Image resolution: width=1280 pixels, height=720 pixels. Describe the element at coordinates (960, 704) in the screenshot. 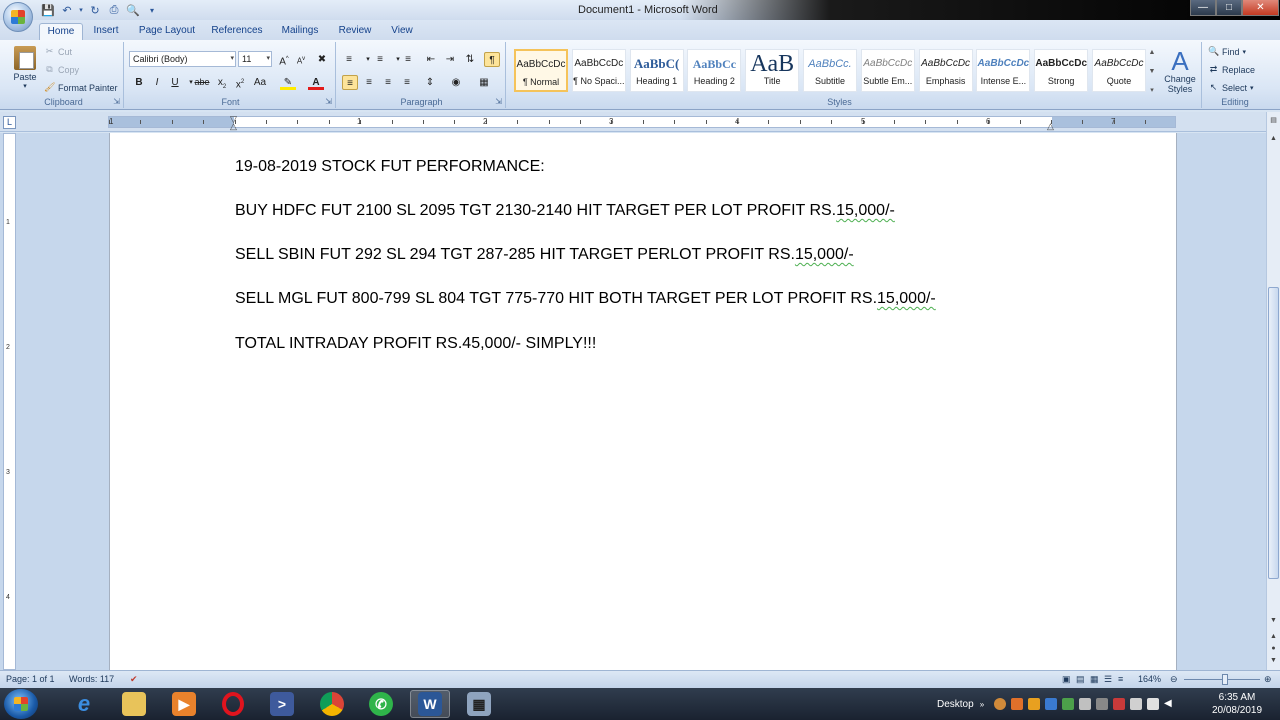

I see `desktop-toolbar: Desktop »` at that location.